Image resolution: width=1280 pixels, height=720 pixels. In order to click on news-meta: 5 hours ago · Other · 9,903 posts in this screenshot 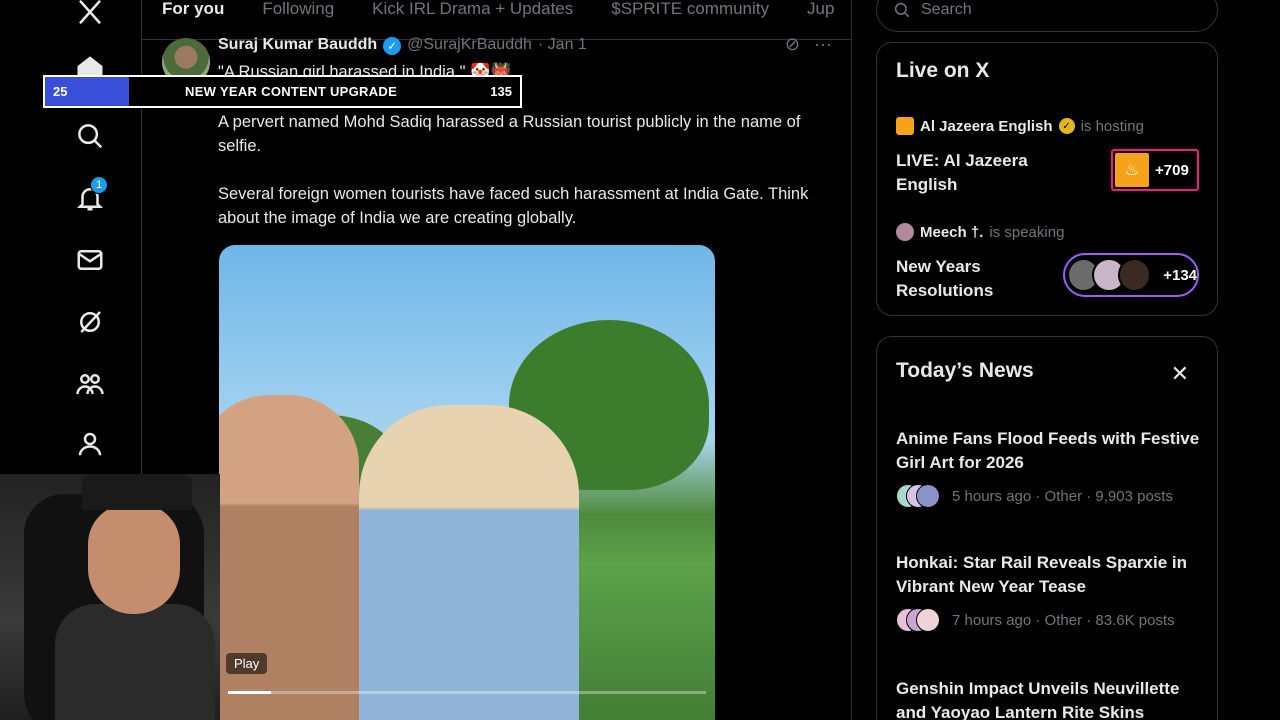, I will do `click(1062, 496)`.